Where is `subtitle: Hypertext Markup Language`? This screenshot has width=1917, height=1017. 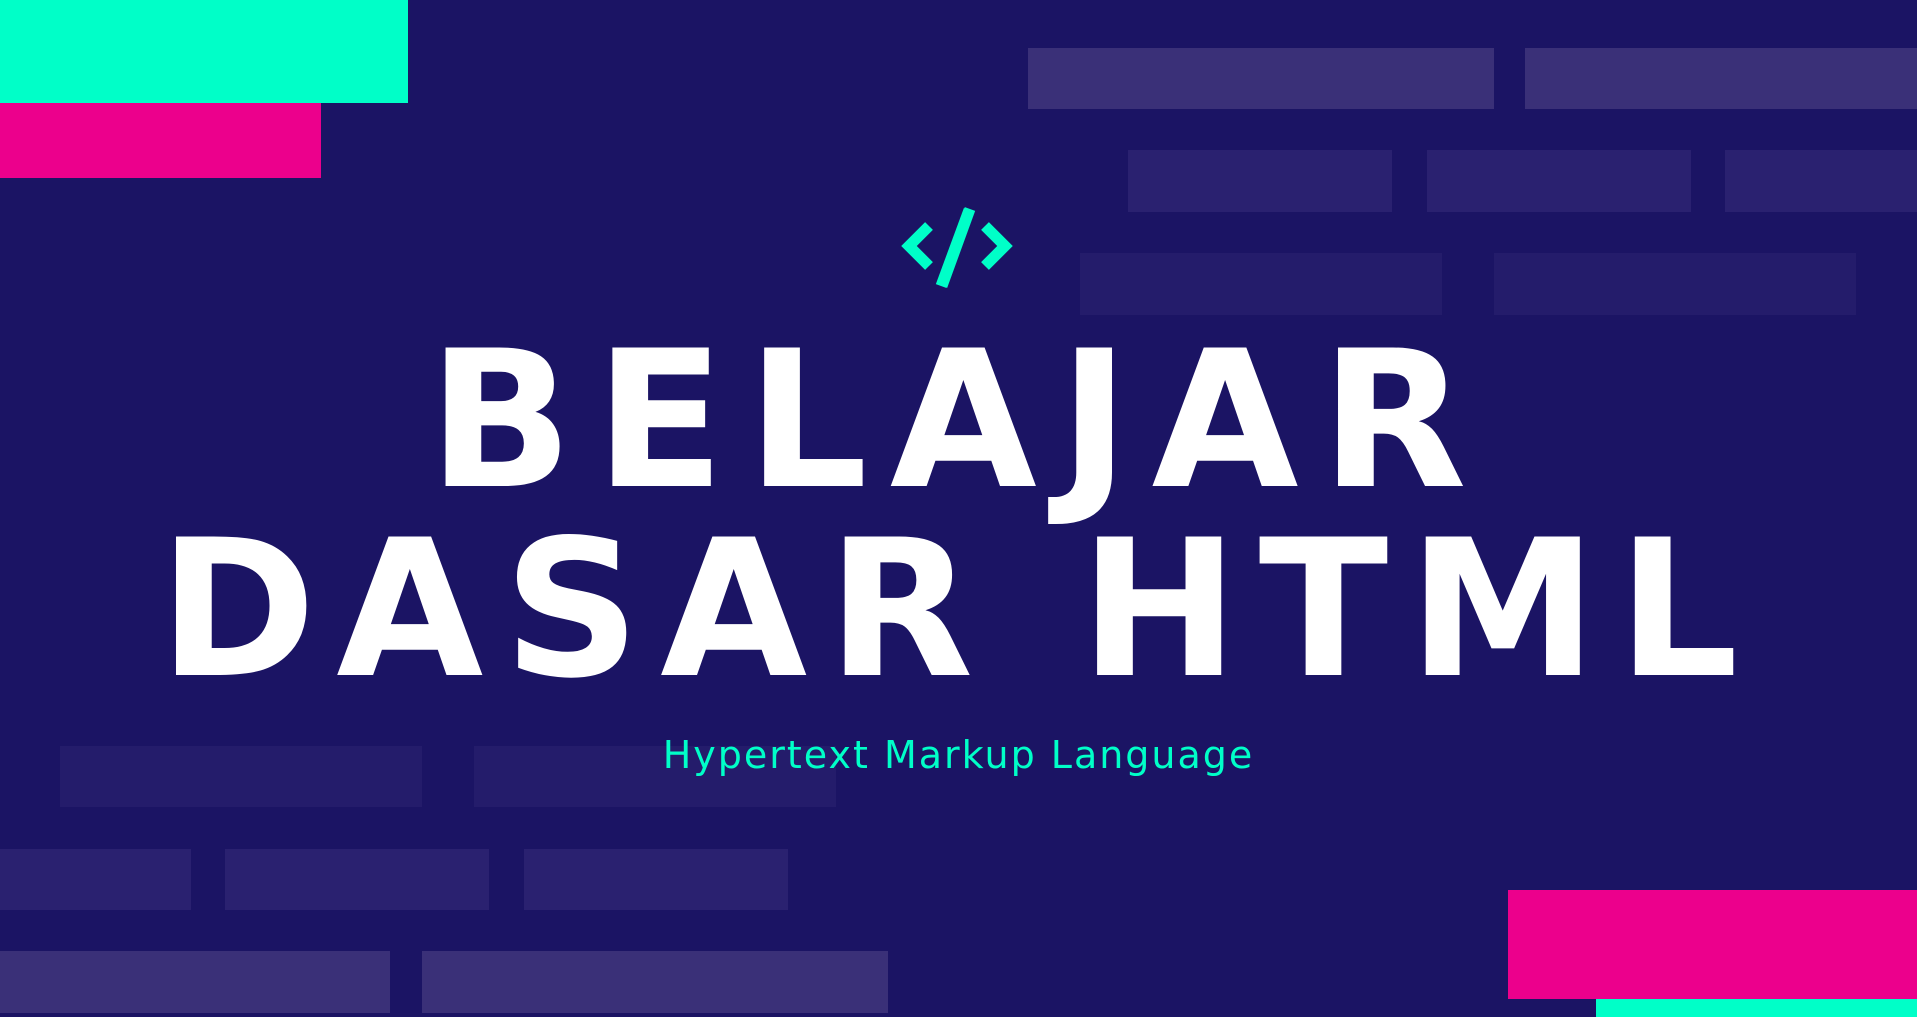 subtitle: Hypertext Markup Language is located at coordinates (958, 755).